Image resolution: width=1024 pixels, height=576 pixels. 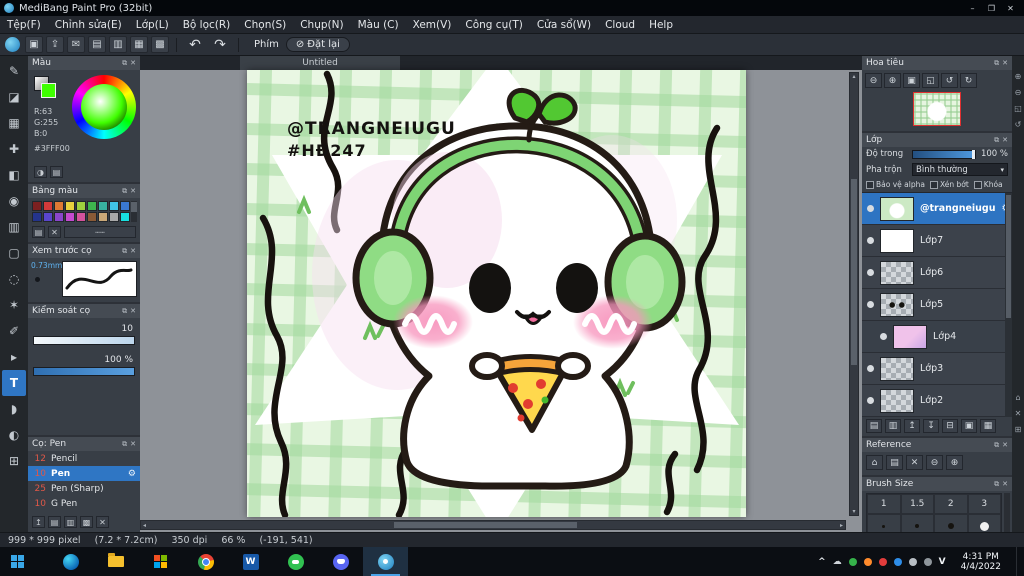 I want to click on layer-row: Lớp5, so click(x=937, y=305).